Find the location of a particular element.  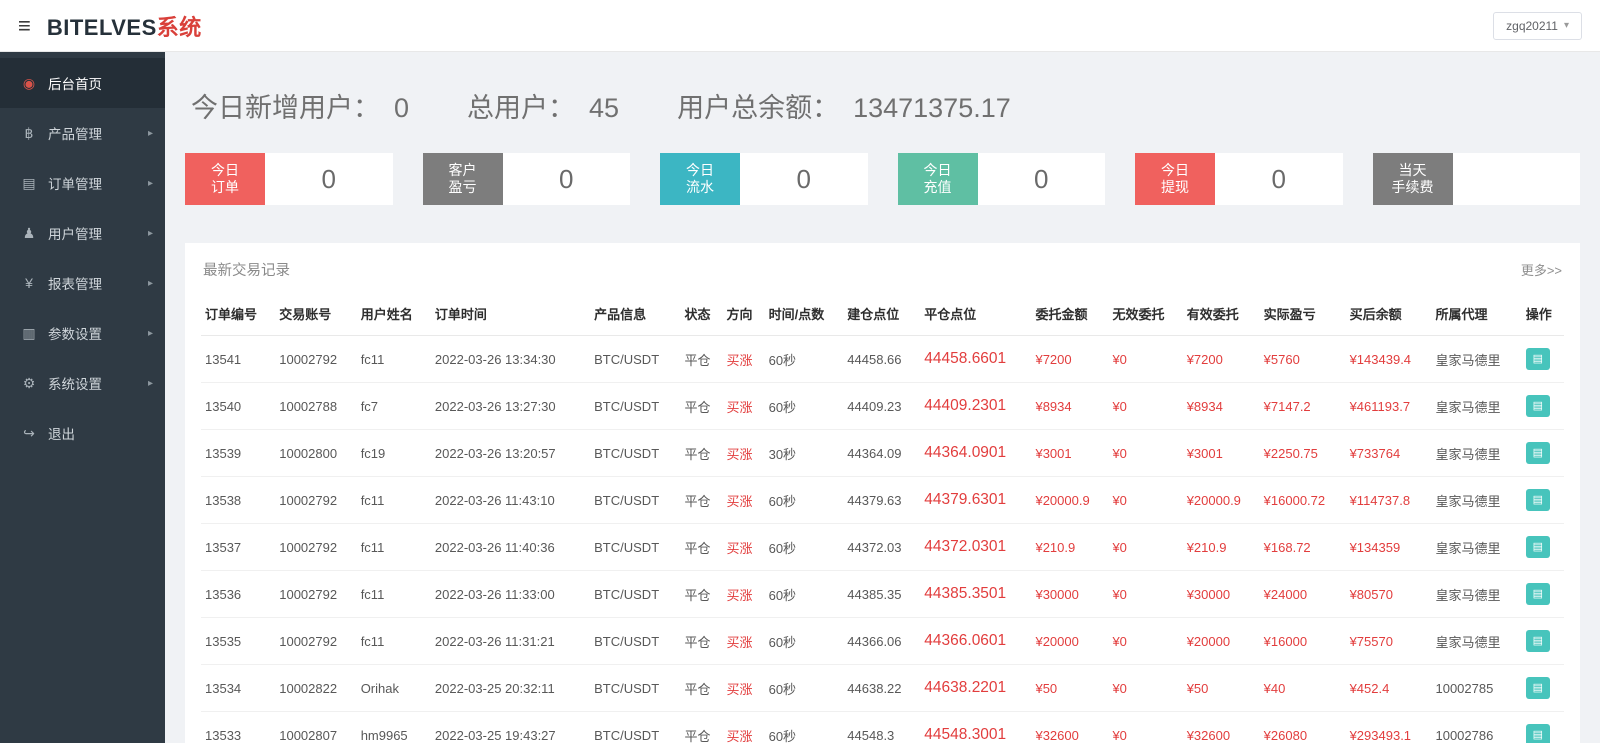

column-header: 实际盈亏 is located at coordinates (1302, 314).